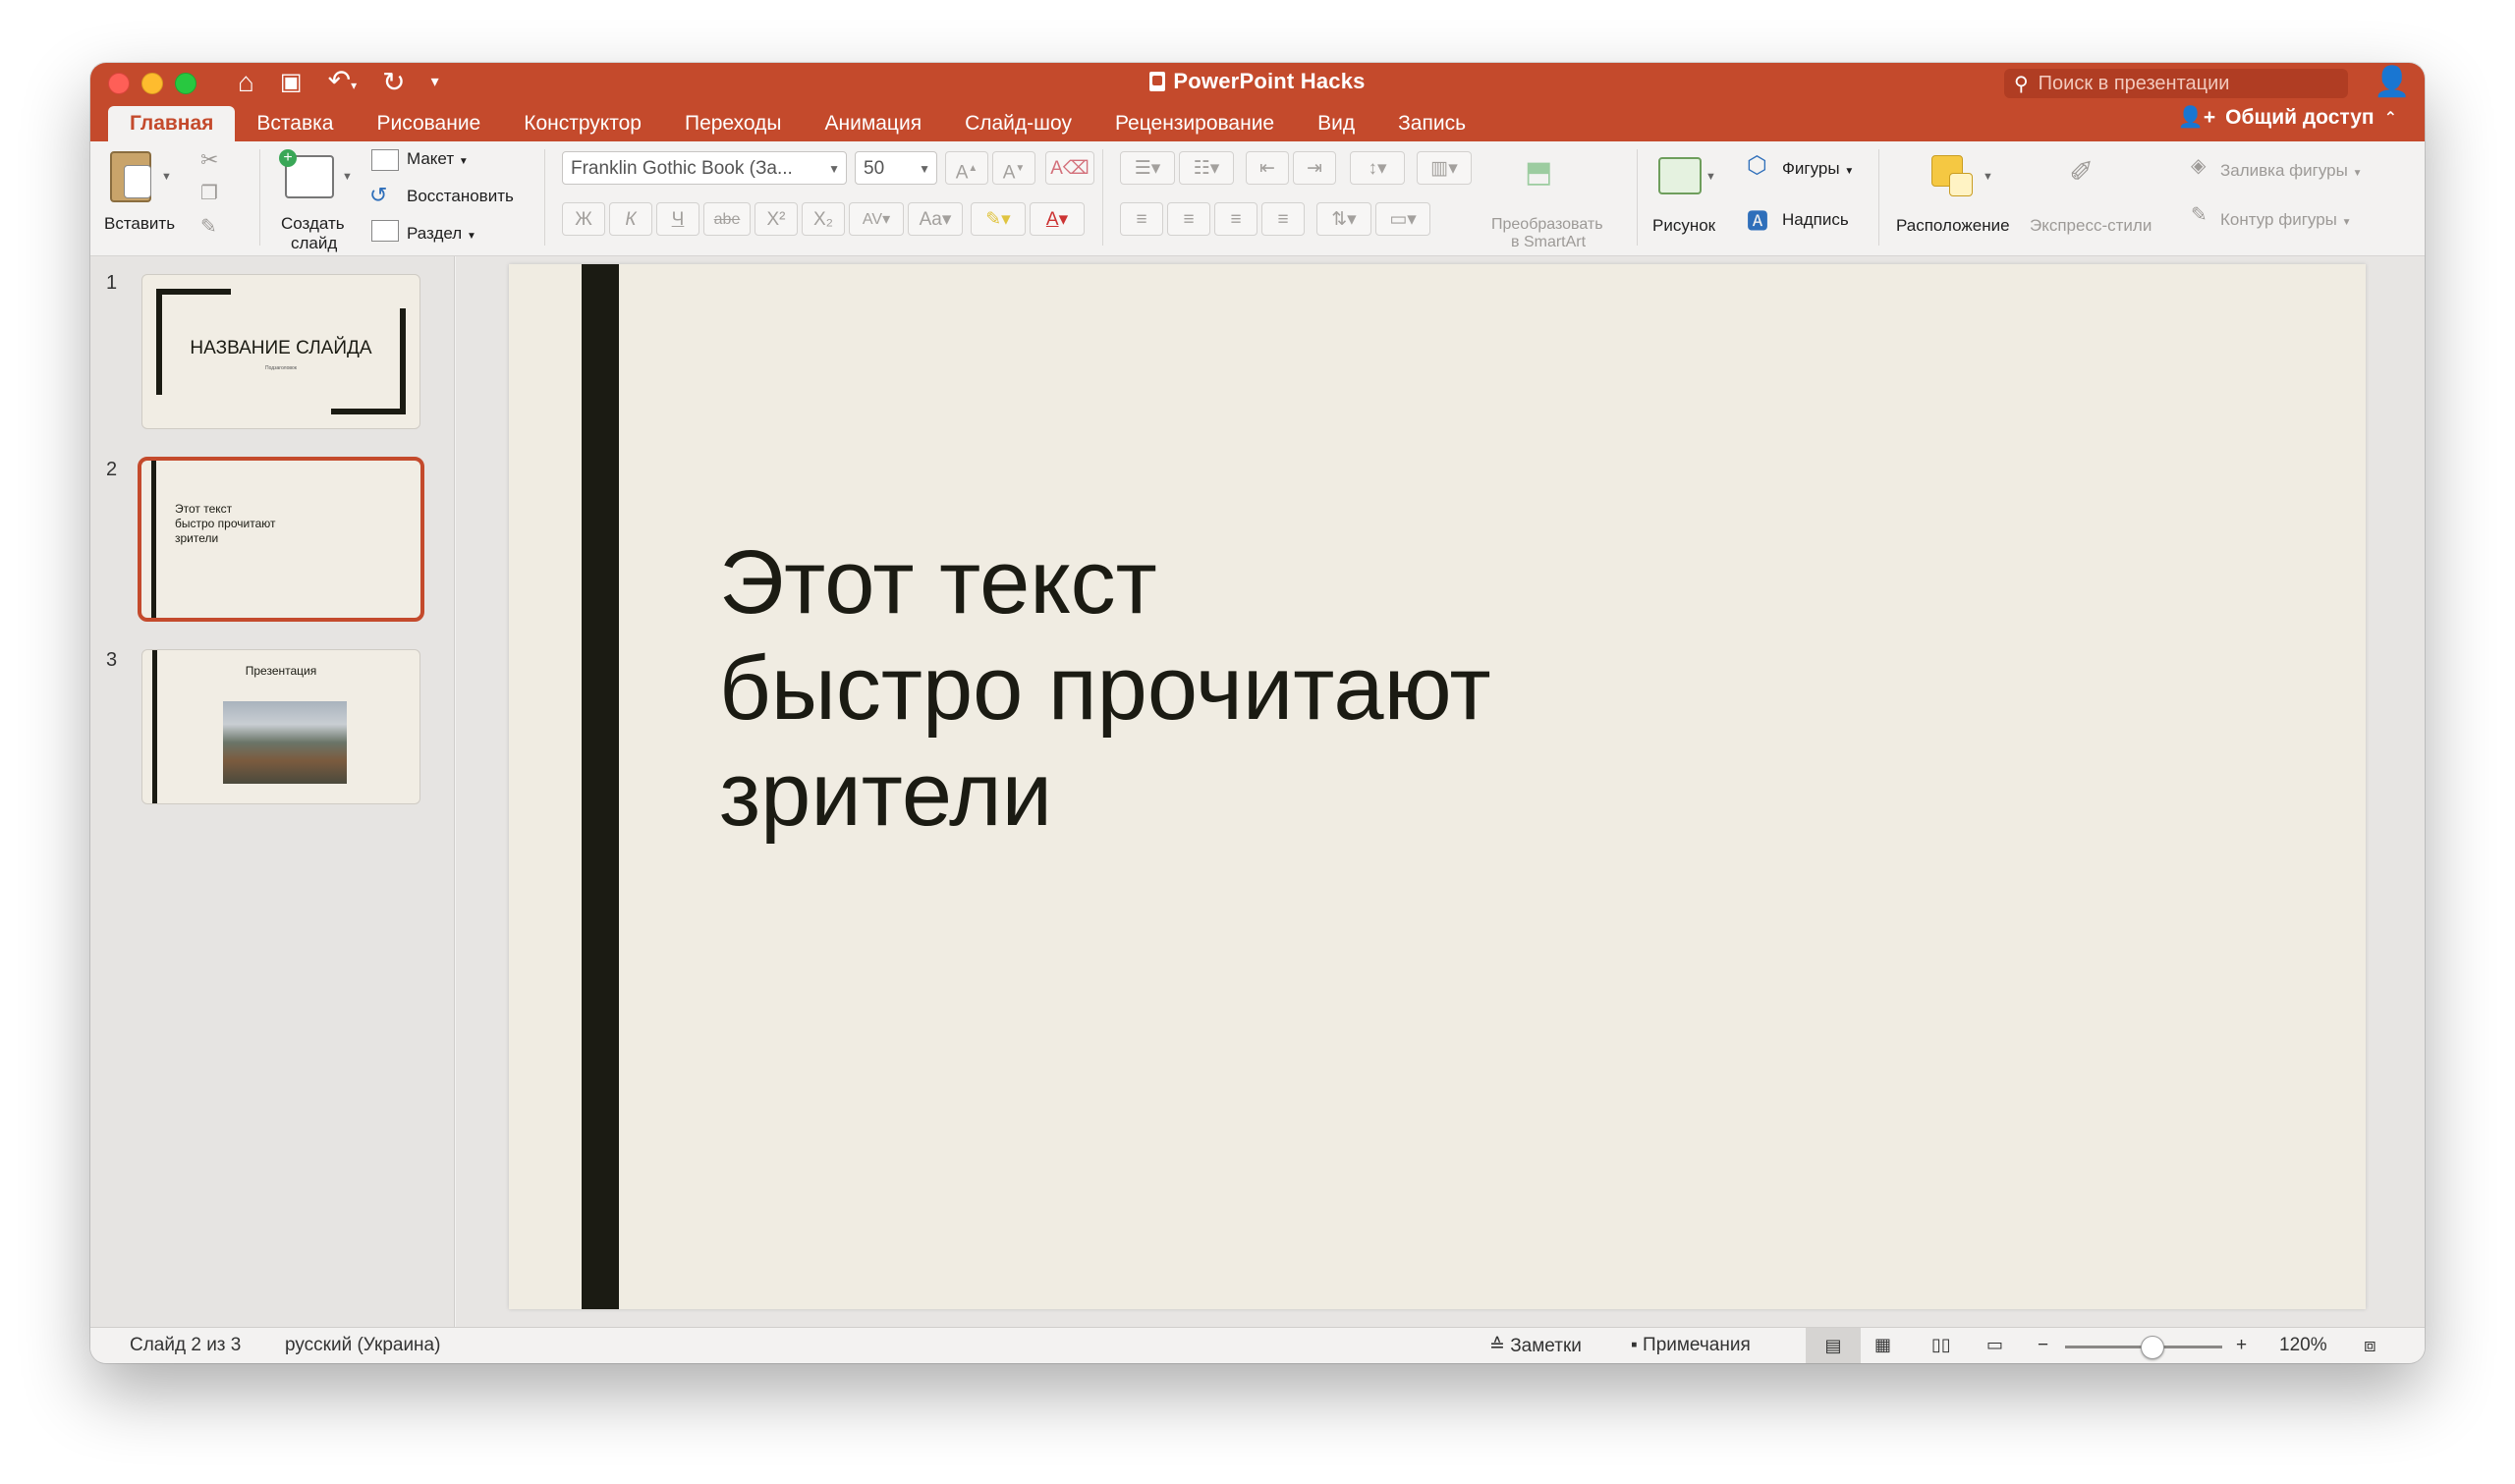  Describe the element at coordinates (209, 160) in the screenshot. I see `cut-icon: ✂` at that location.